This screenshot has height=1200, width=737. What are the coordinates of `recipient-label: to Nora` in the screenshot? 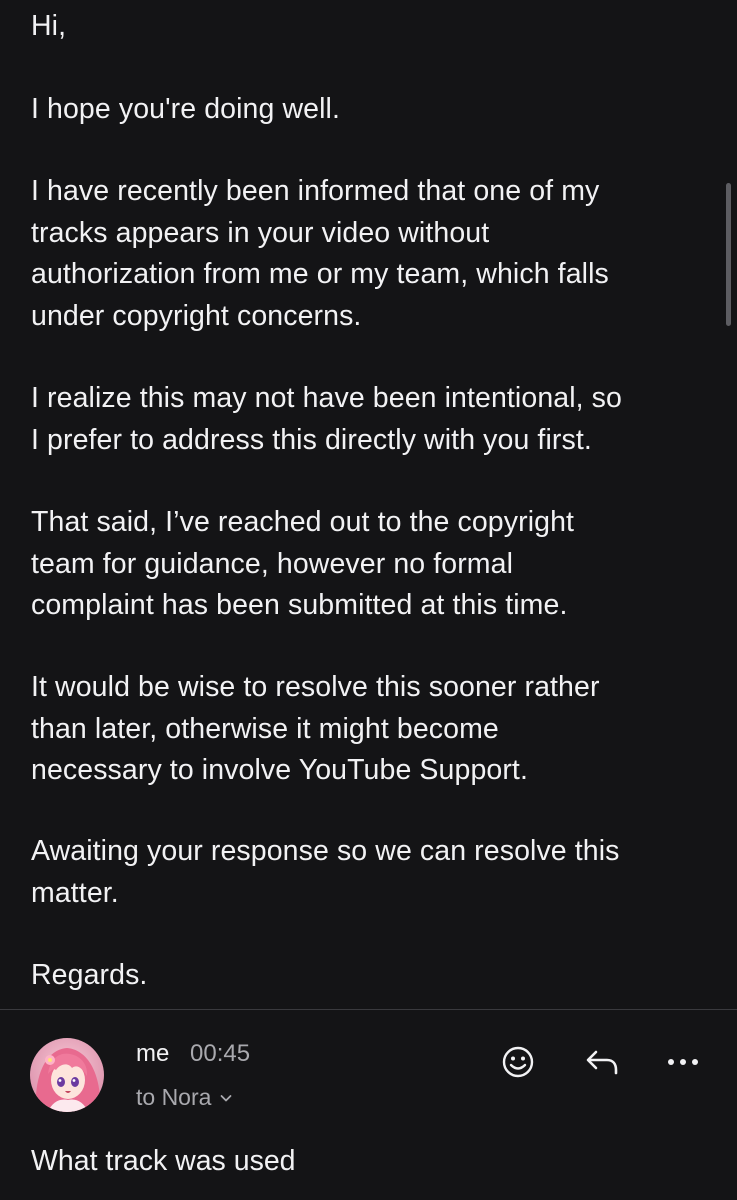 It's located at (174, 1097).